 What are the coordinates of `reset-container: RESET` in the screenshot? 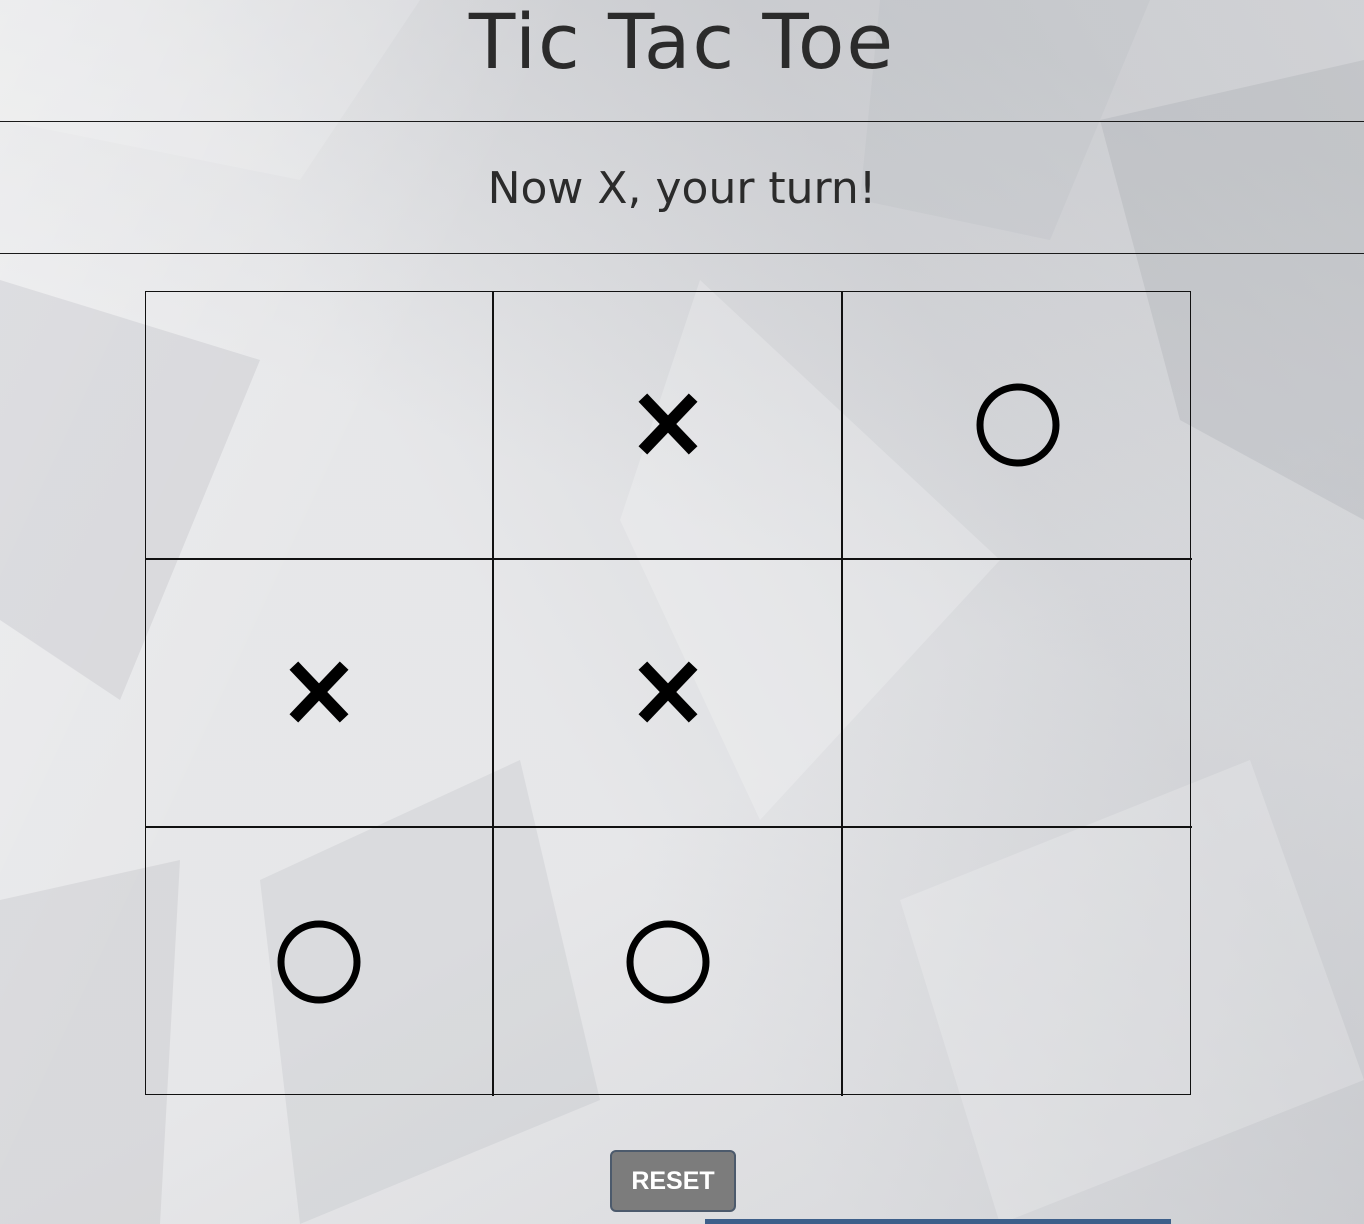 It's located at (673, 1181).